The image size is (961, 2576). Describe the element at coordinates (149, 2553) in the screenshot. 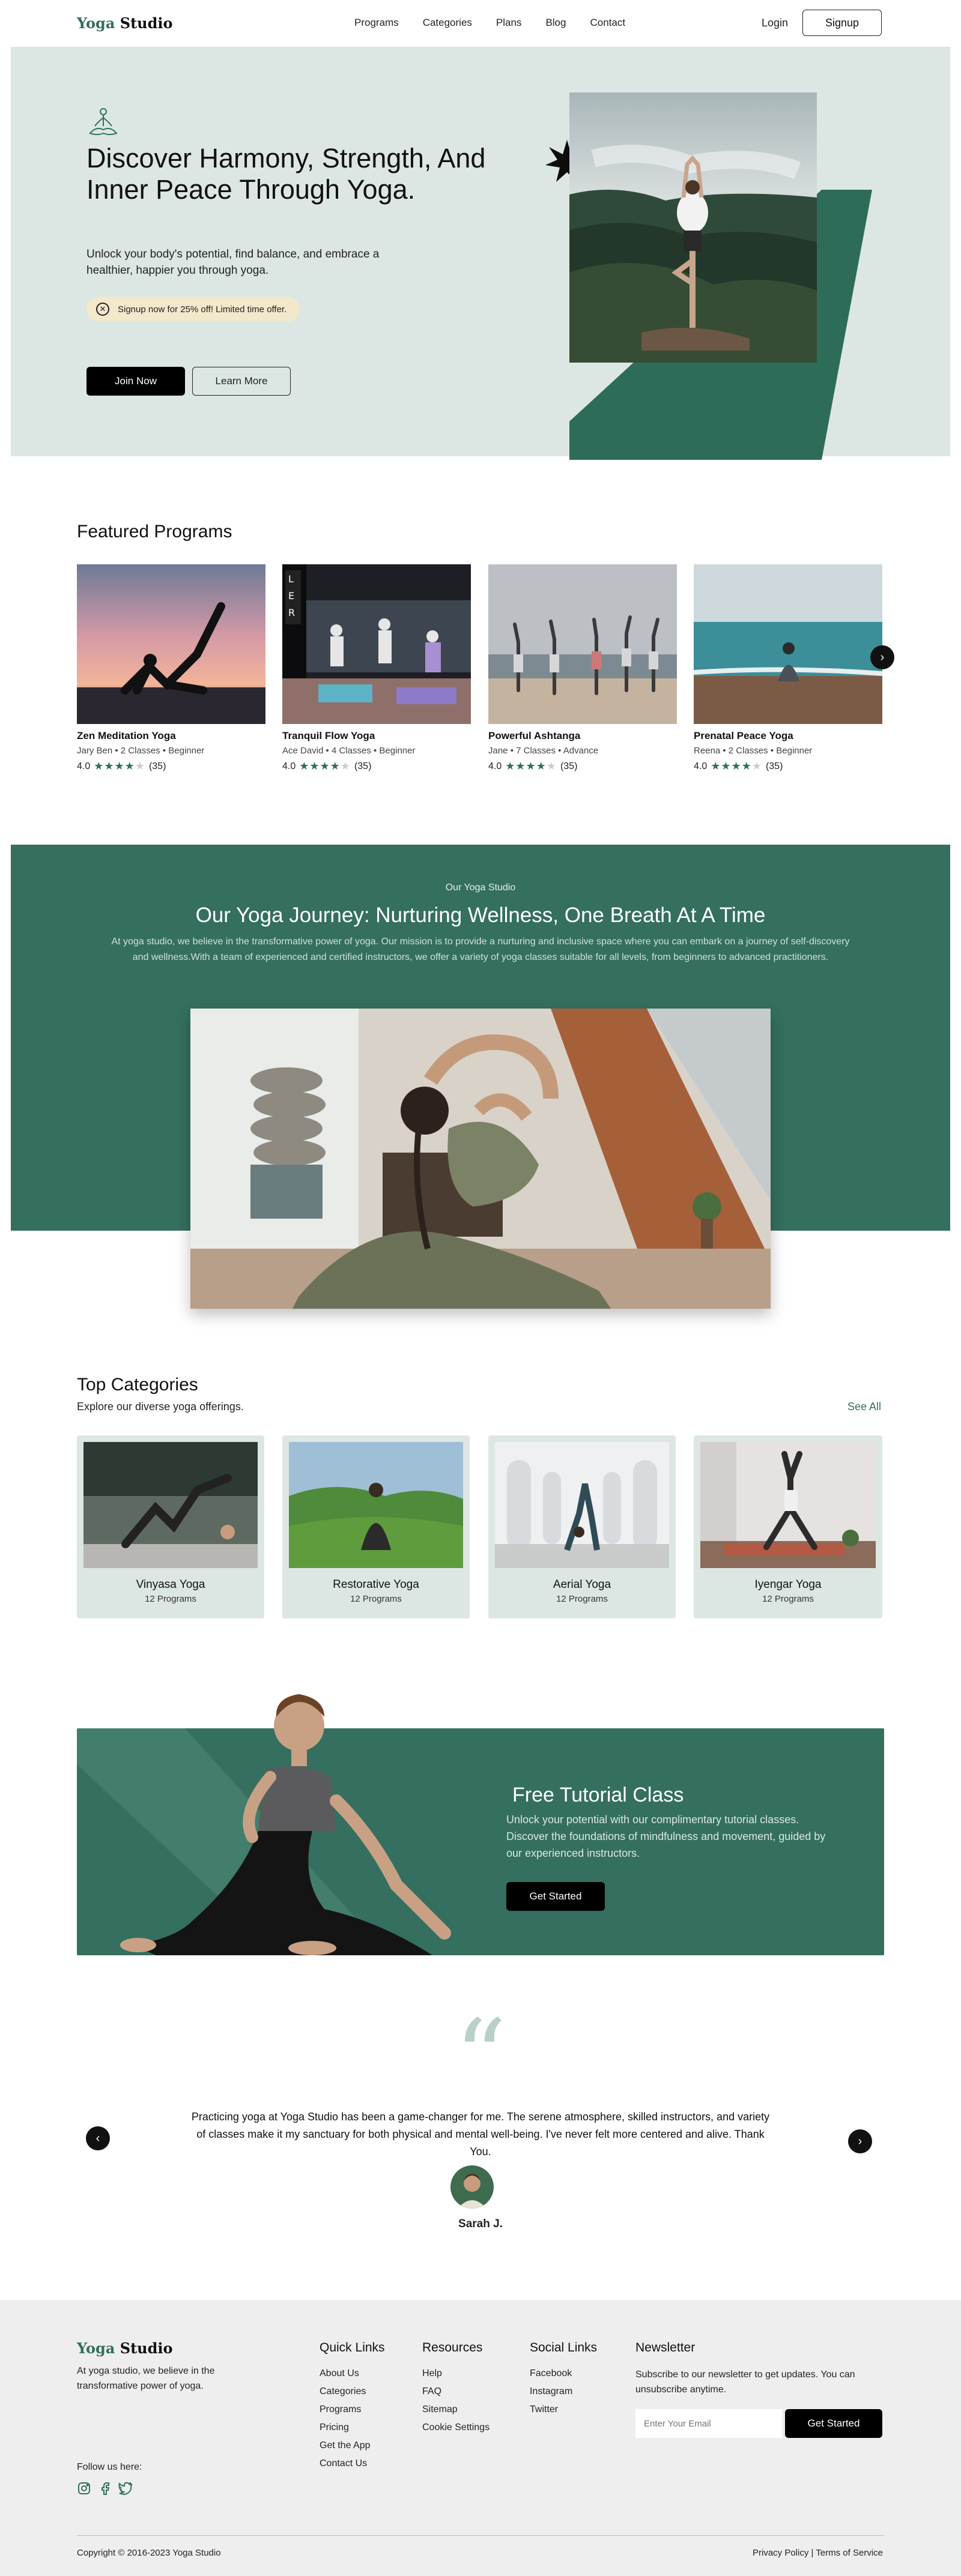

I see `copyright: Copyright © 2016-2023 Yoga Studio` at that location.